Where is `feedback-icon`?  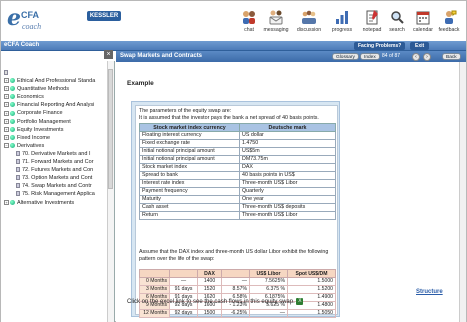 feedback-icon is located at coordinates (449, 17).